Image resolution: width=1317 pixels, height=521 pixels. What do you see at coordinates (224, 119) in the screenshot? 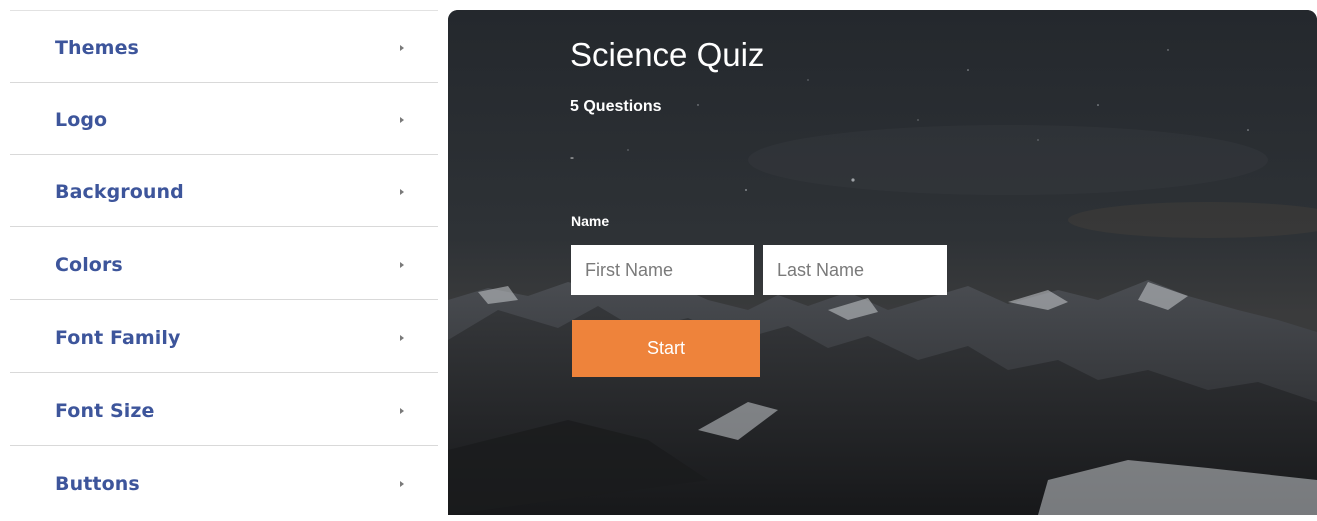
I see `sidebar-item-logo: Logo` at bounding box center [224, 119].